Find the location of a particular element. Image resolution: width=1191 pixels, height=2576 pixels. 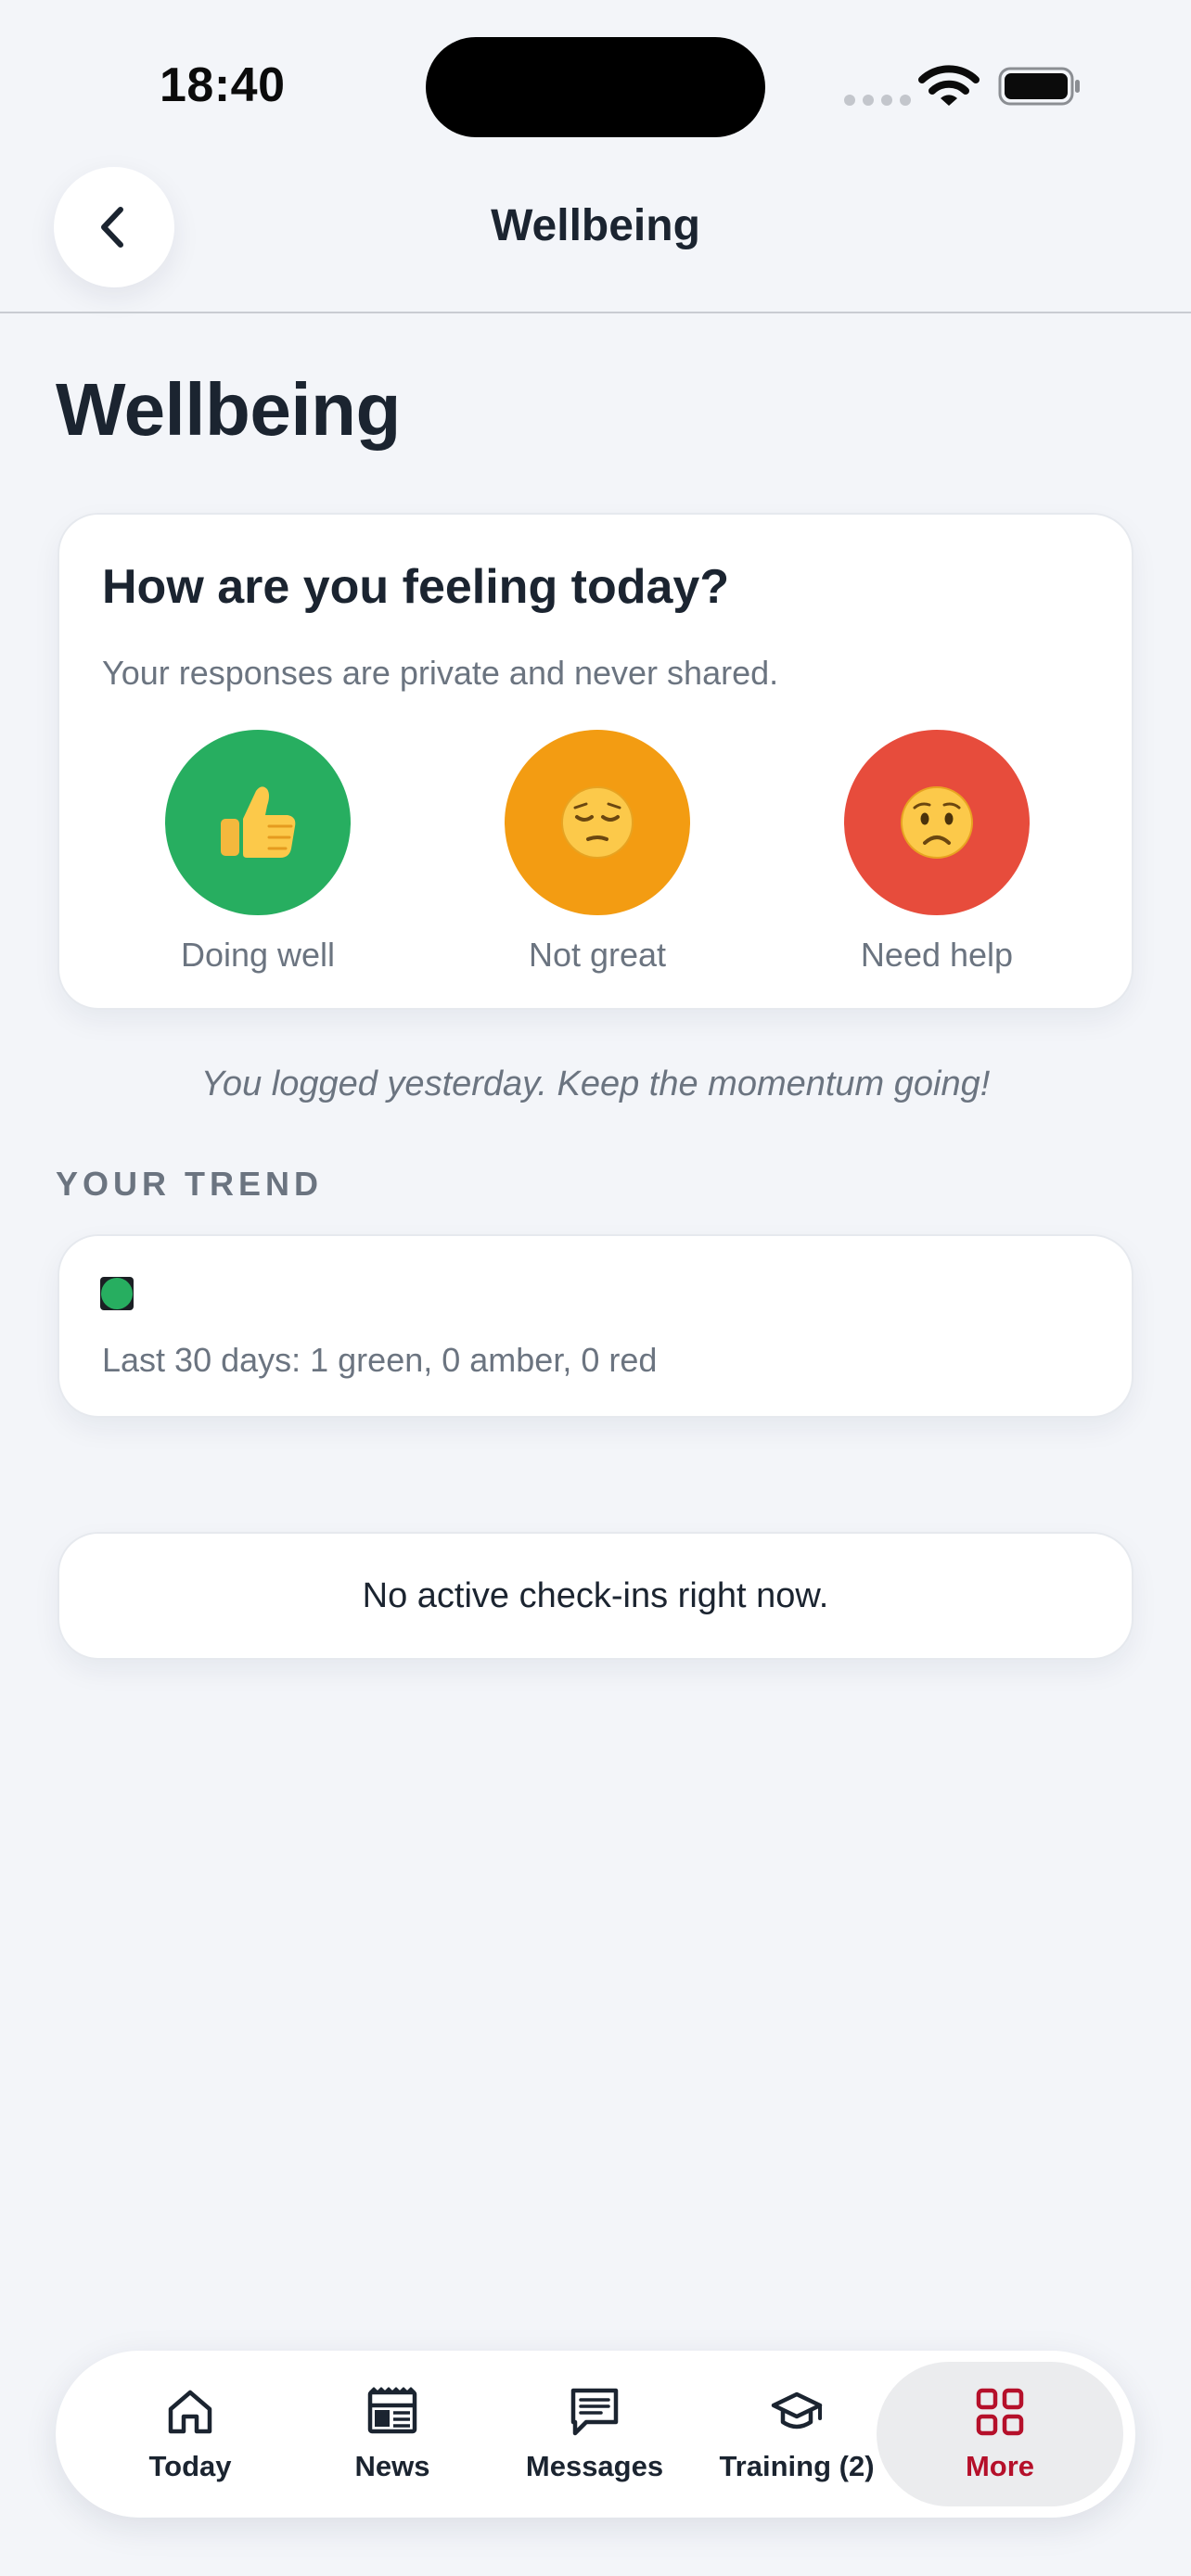

checkins-empty-text: No active check-ins right now. is located at coordinates (595, 1595).